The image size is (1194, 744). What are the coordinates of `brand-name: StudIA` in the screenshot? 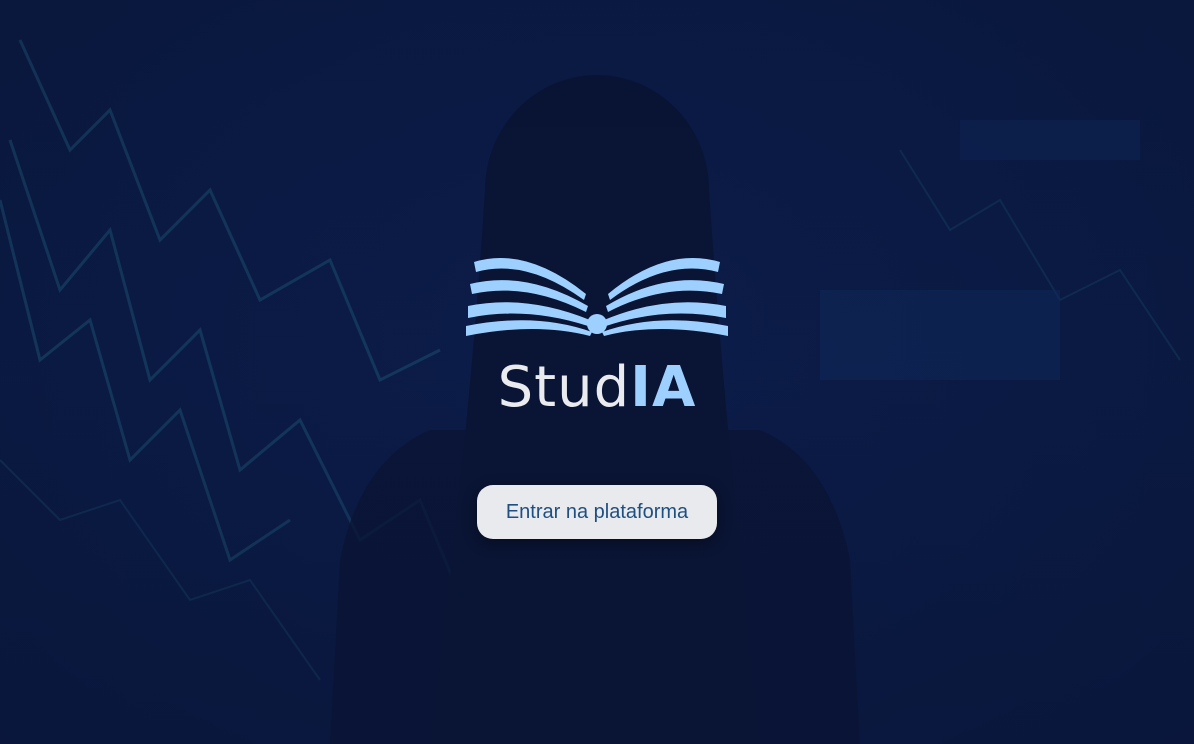 It's located at (597, 388).